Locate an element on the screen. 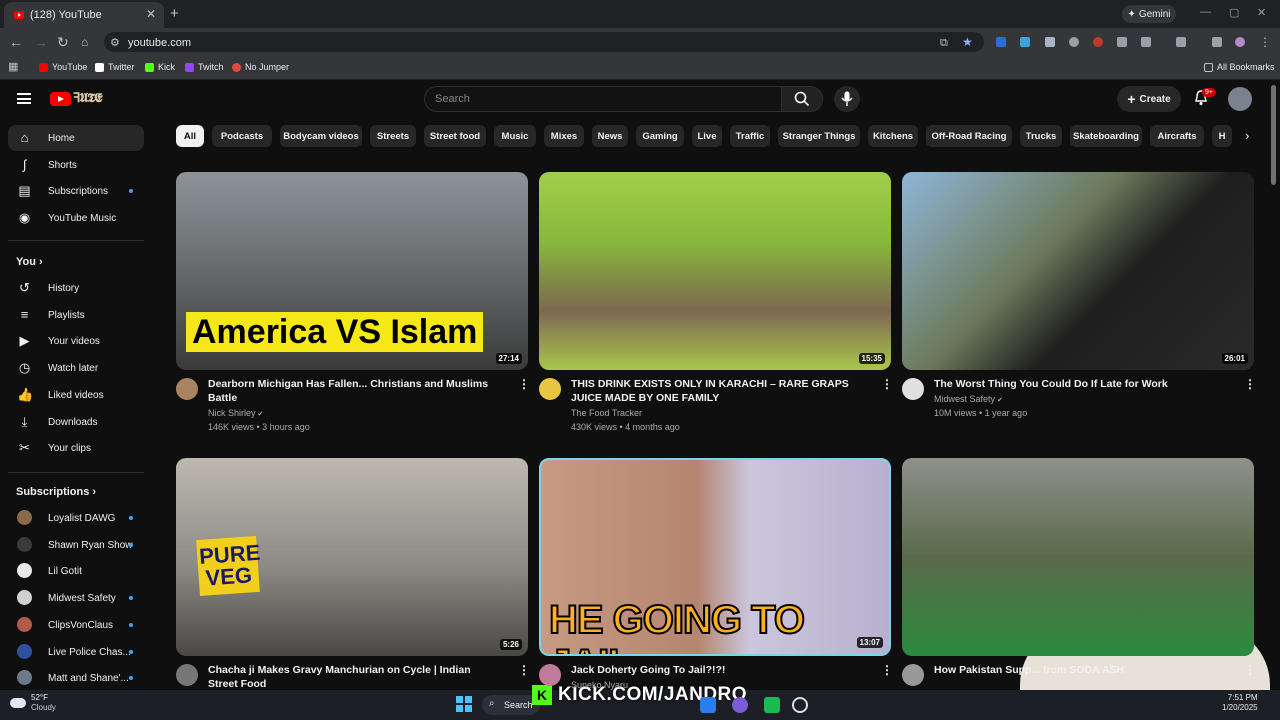  chip-kitchens: Kitchens is located at coordinates (893, 136).